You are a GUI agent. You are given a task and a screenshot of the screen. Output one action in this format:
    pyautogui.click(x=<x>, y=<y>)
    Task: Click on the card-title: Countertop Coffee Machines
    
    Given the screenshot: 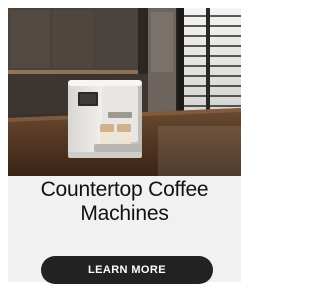 What is the action you would take?
    pyautogui.click(x=124, y=202)
    